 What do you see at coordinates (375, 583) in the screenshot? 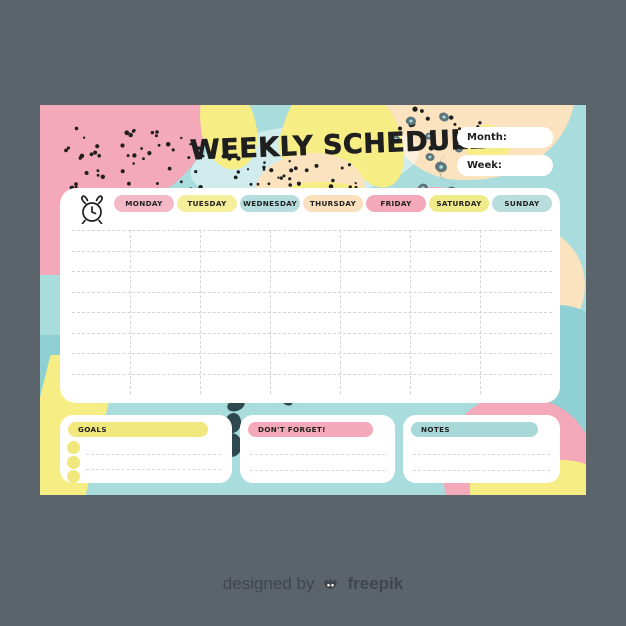
I see `freepik-brand: freepik` at bounding box center [375, 583].